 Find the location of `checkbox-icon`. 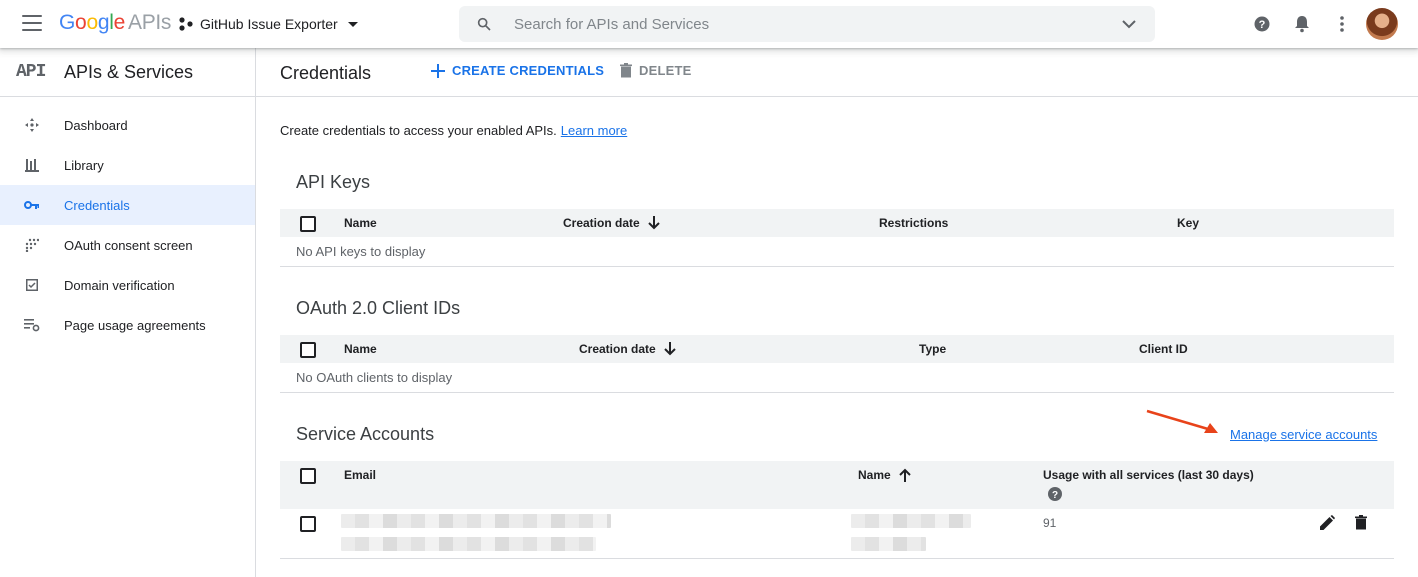

checkbox-icon is located at coordinates (32, 285).